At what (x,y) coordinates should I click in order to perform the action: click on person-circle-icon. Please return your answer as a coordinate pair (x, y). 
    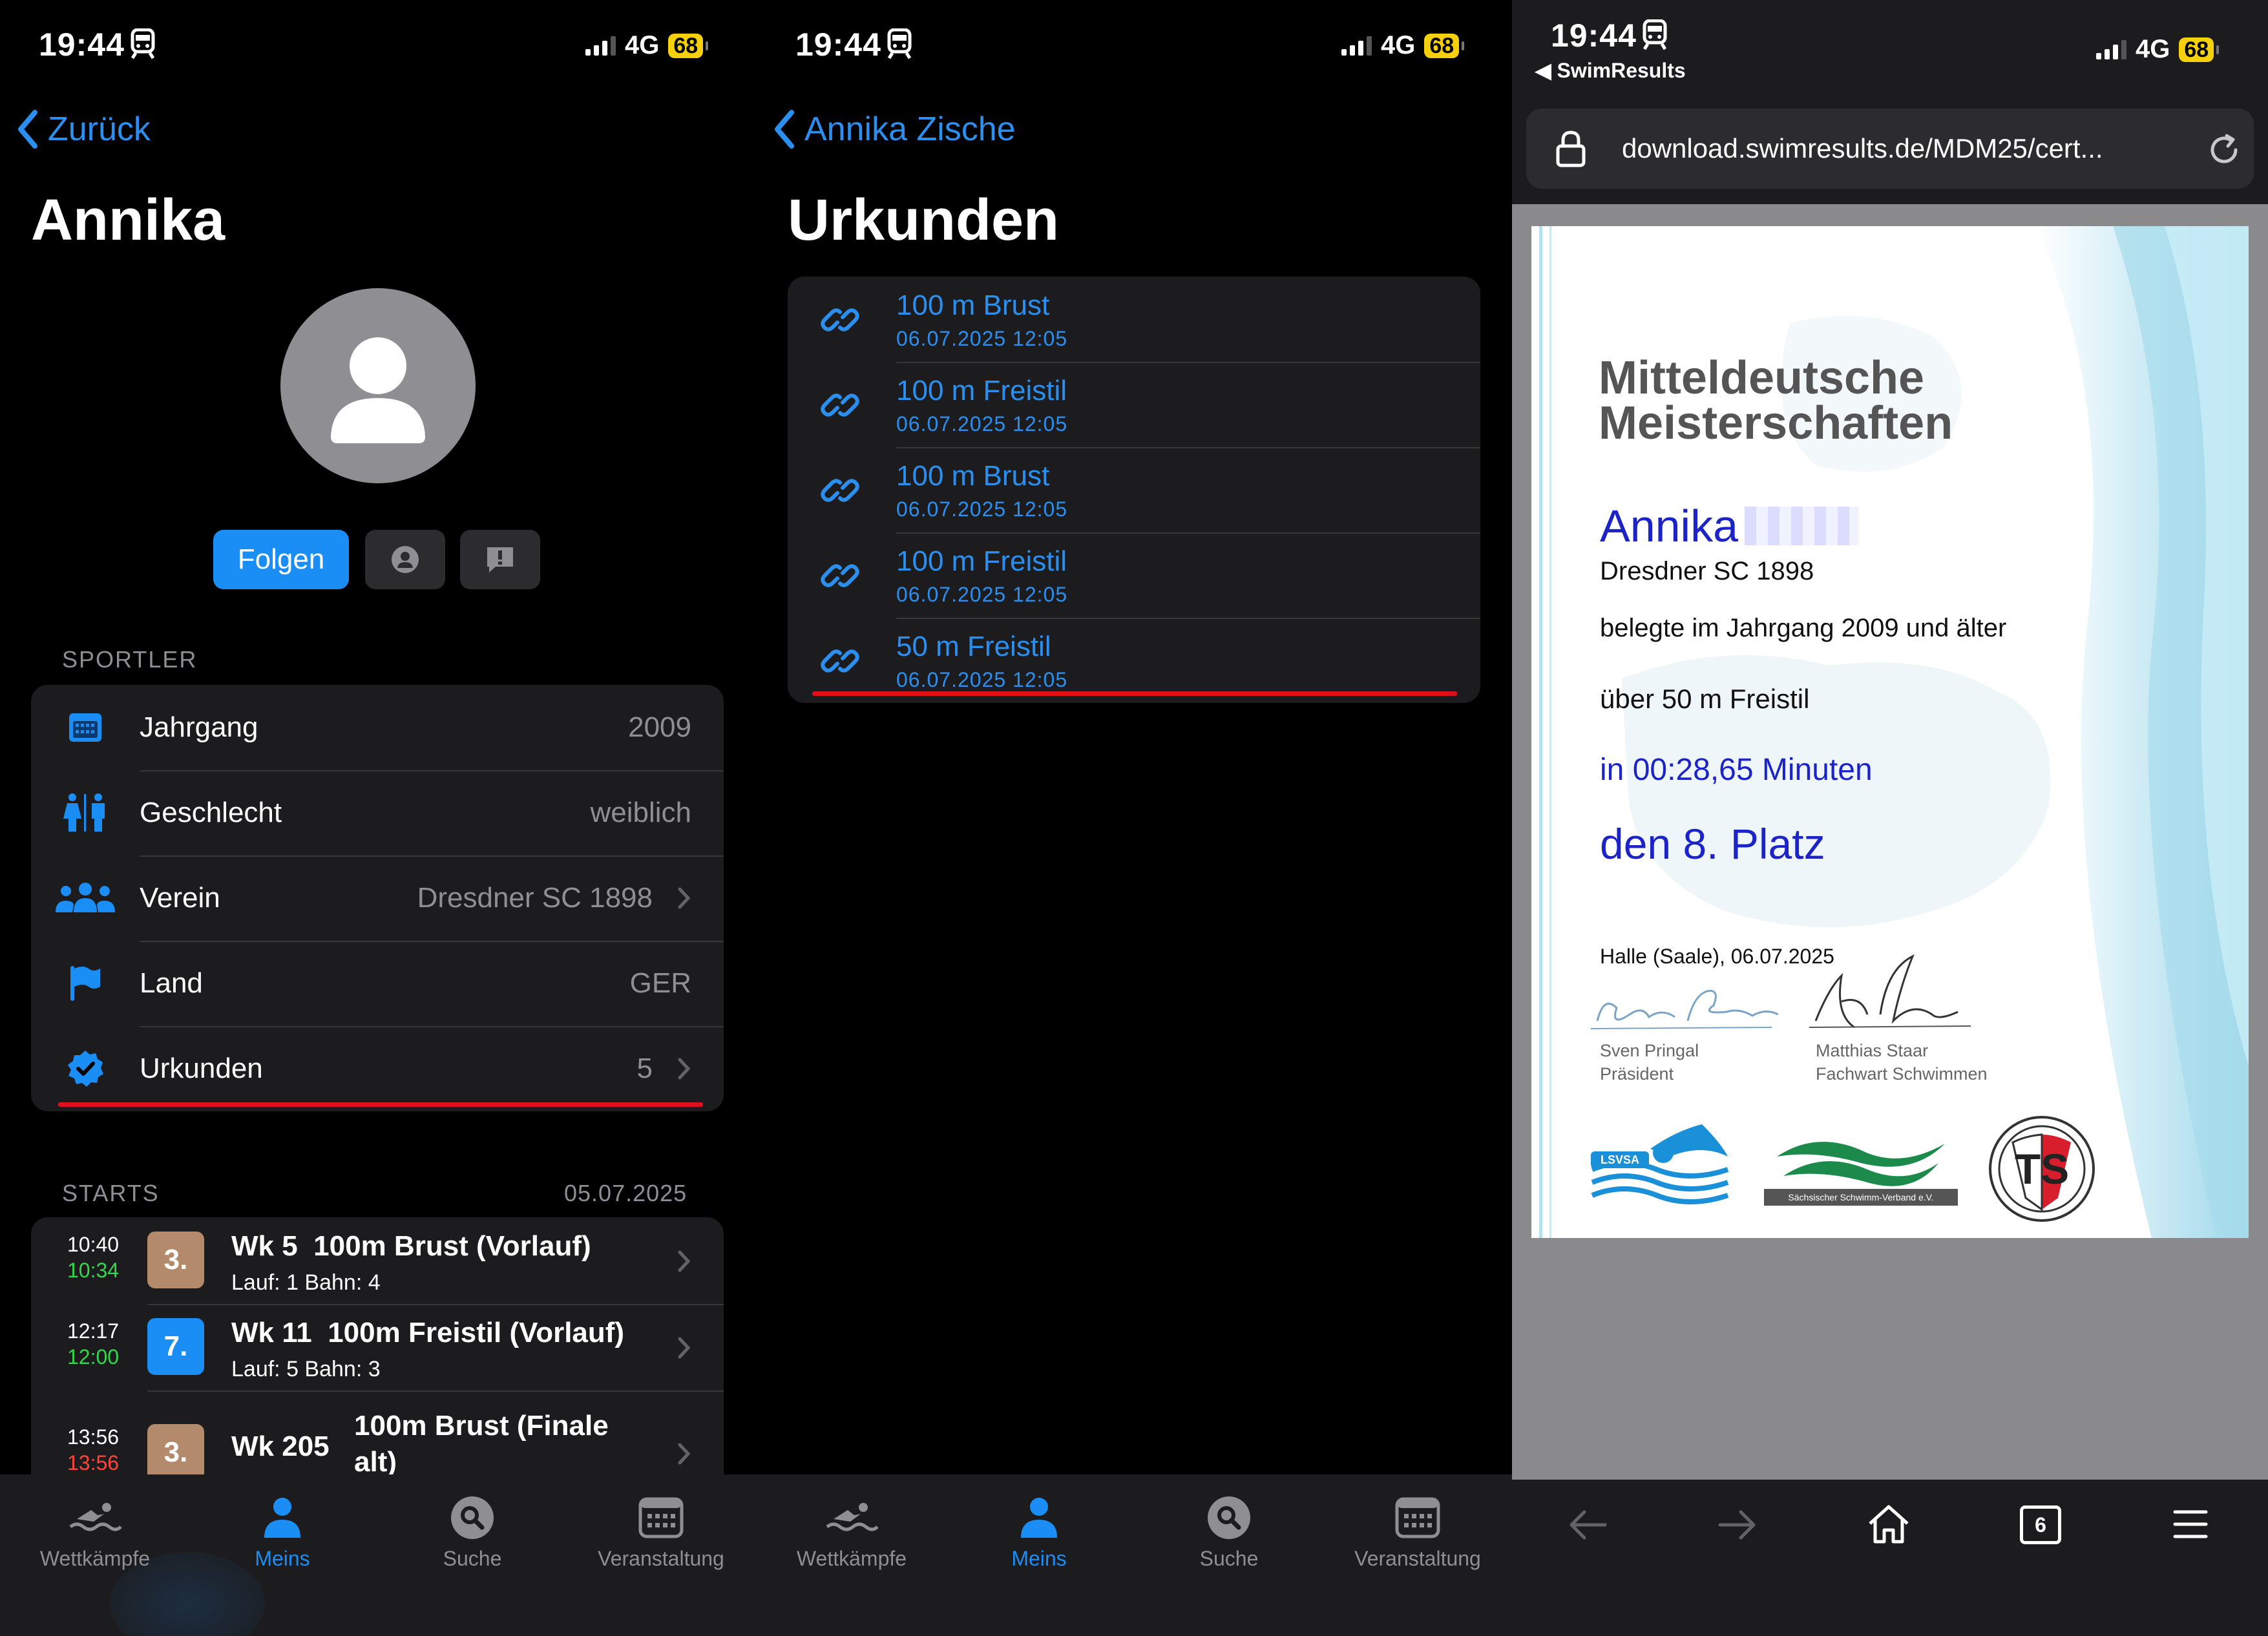
    Looking at the image, I should click on (406, 560).